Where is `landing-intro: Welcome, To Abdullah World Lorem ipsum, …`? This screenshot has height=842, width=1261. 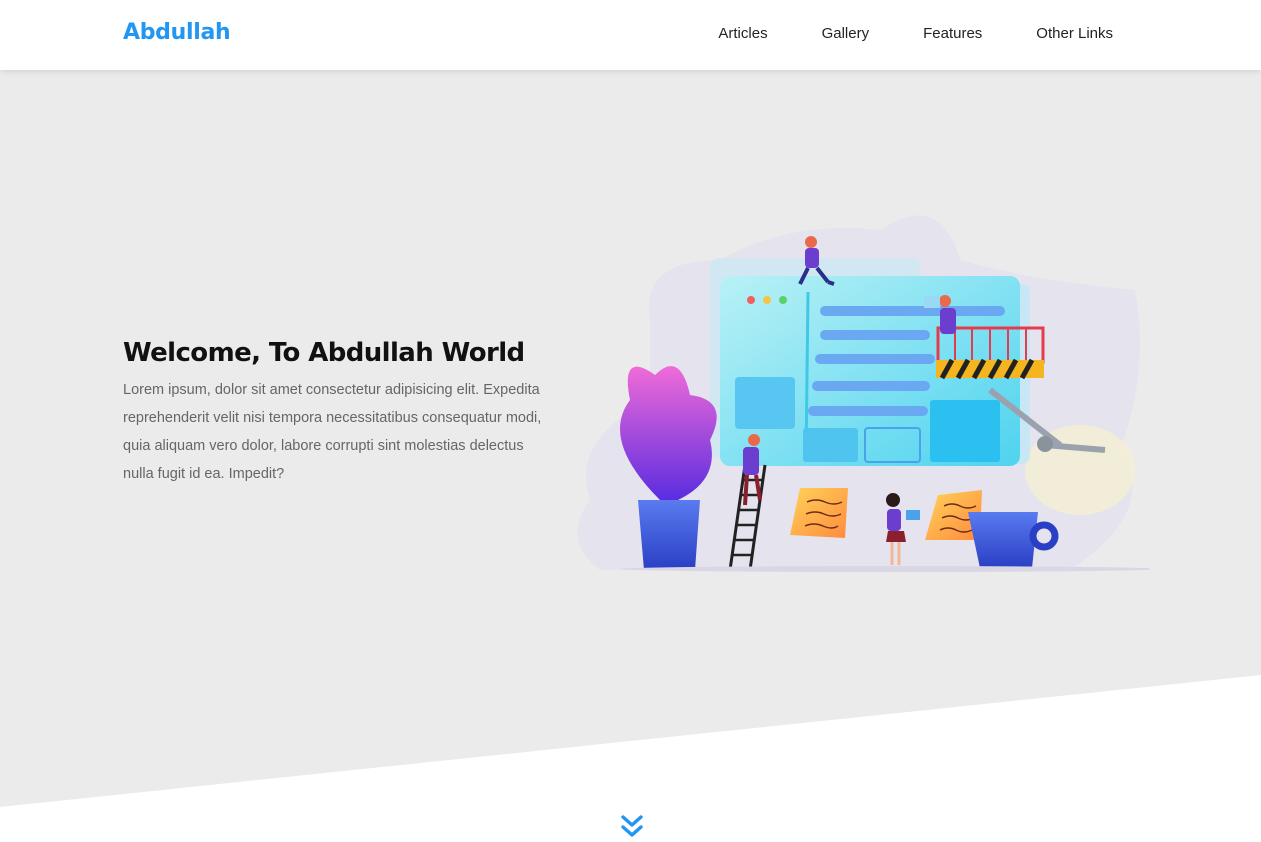
landing-intro: Welcome, To Abdullah World Lorem ipsum, … is located at coordinates (333, 413).